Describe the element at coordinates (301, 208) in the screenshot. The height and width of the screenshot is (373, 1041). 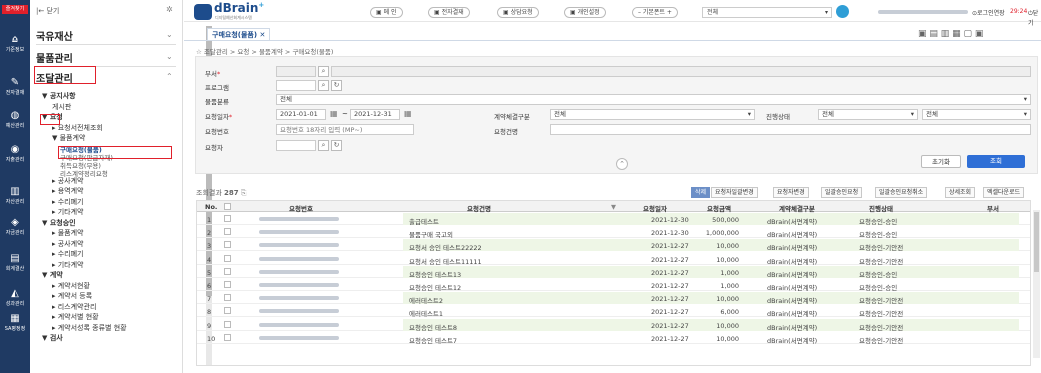
I see `col-request-no: 요청번호` at that location.